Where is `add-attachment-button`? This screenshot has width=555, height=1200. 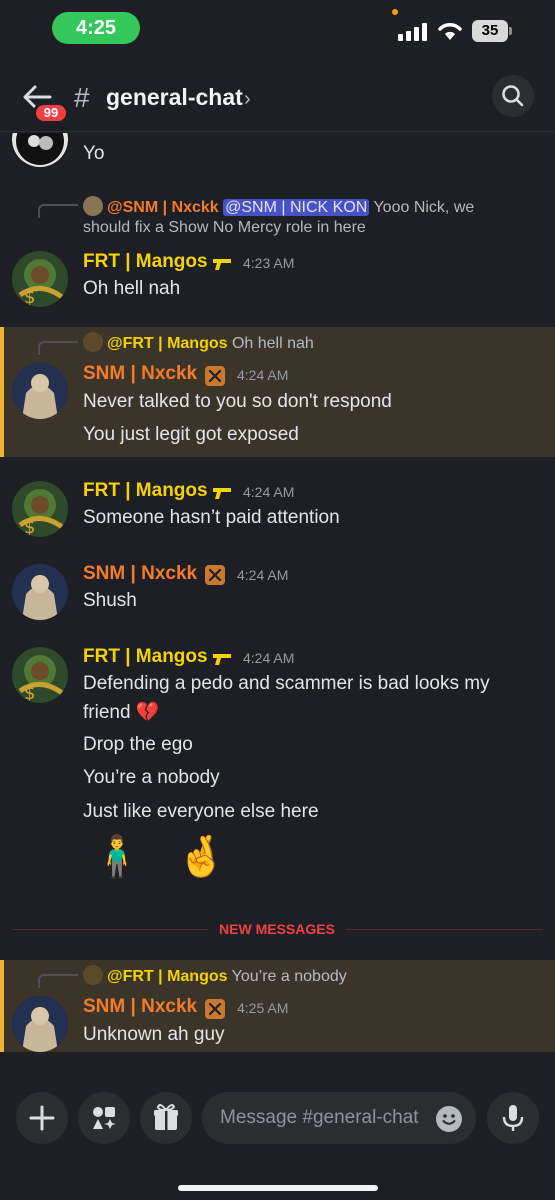
add-attachment-button is located at coordinates (42, 1118).